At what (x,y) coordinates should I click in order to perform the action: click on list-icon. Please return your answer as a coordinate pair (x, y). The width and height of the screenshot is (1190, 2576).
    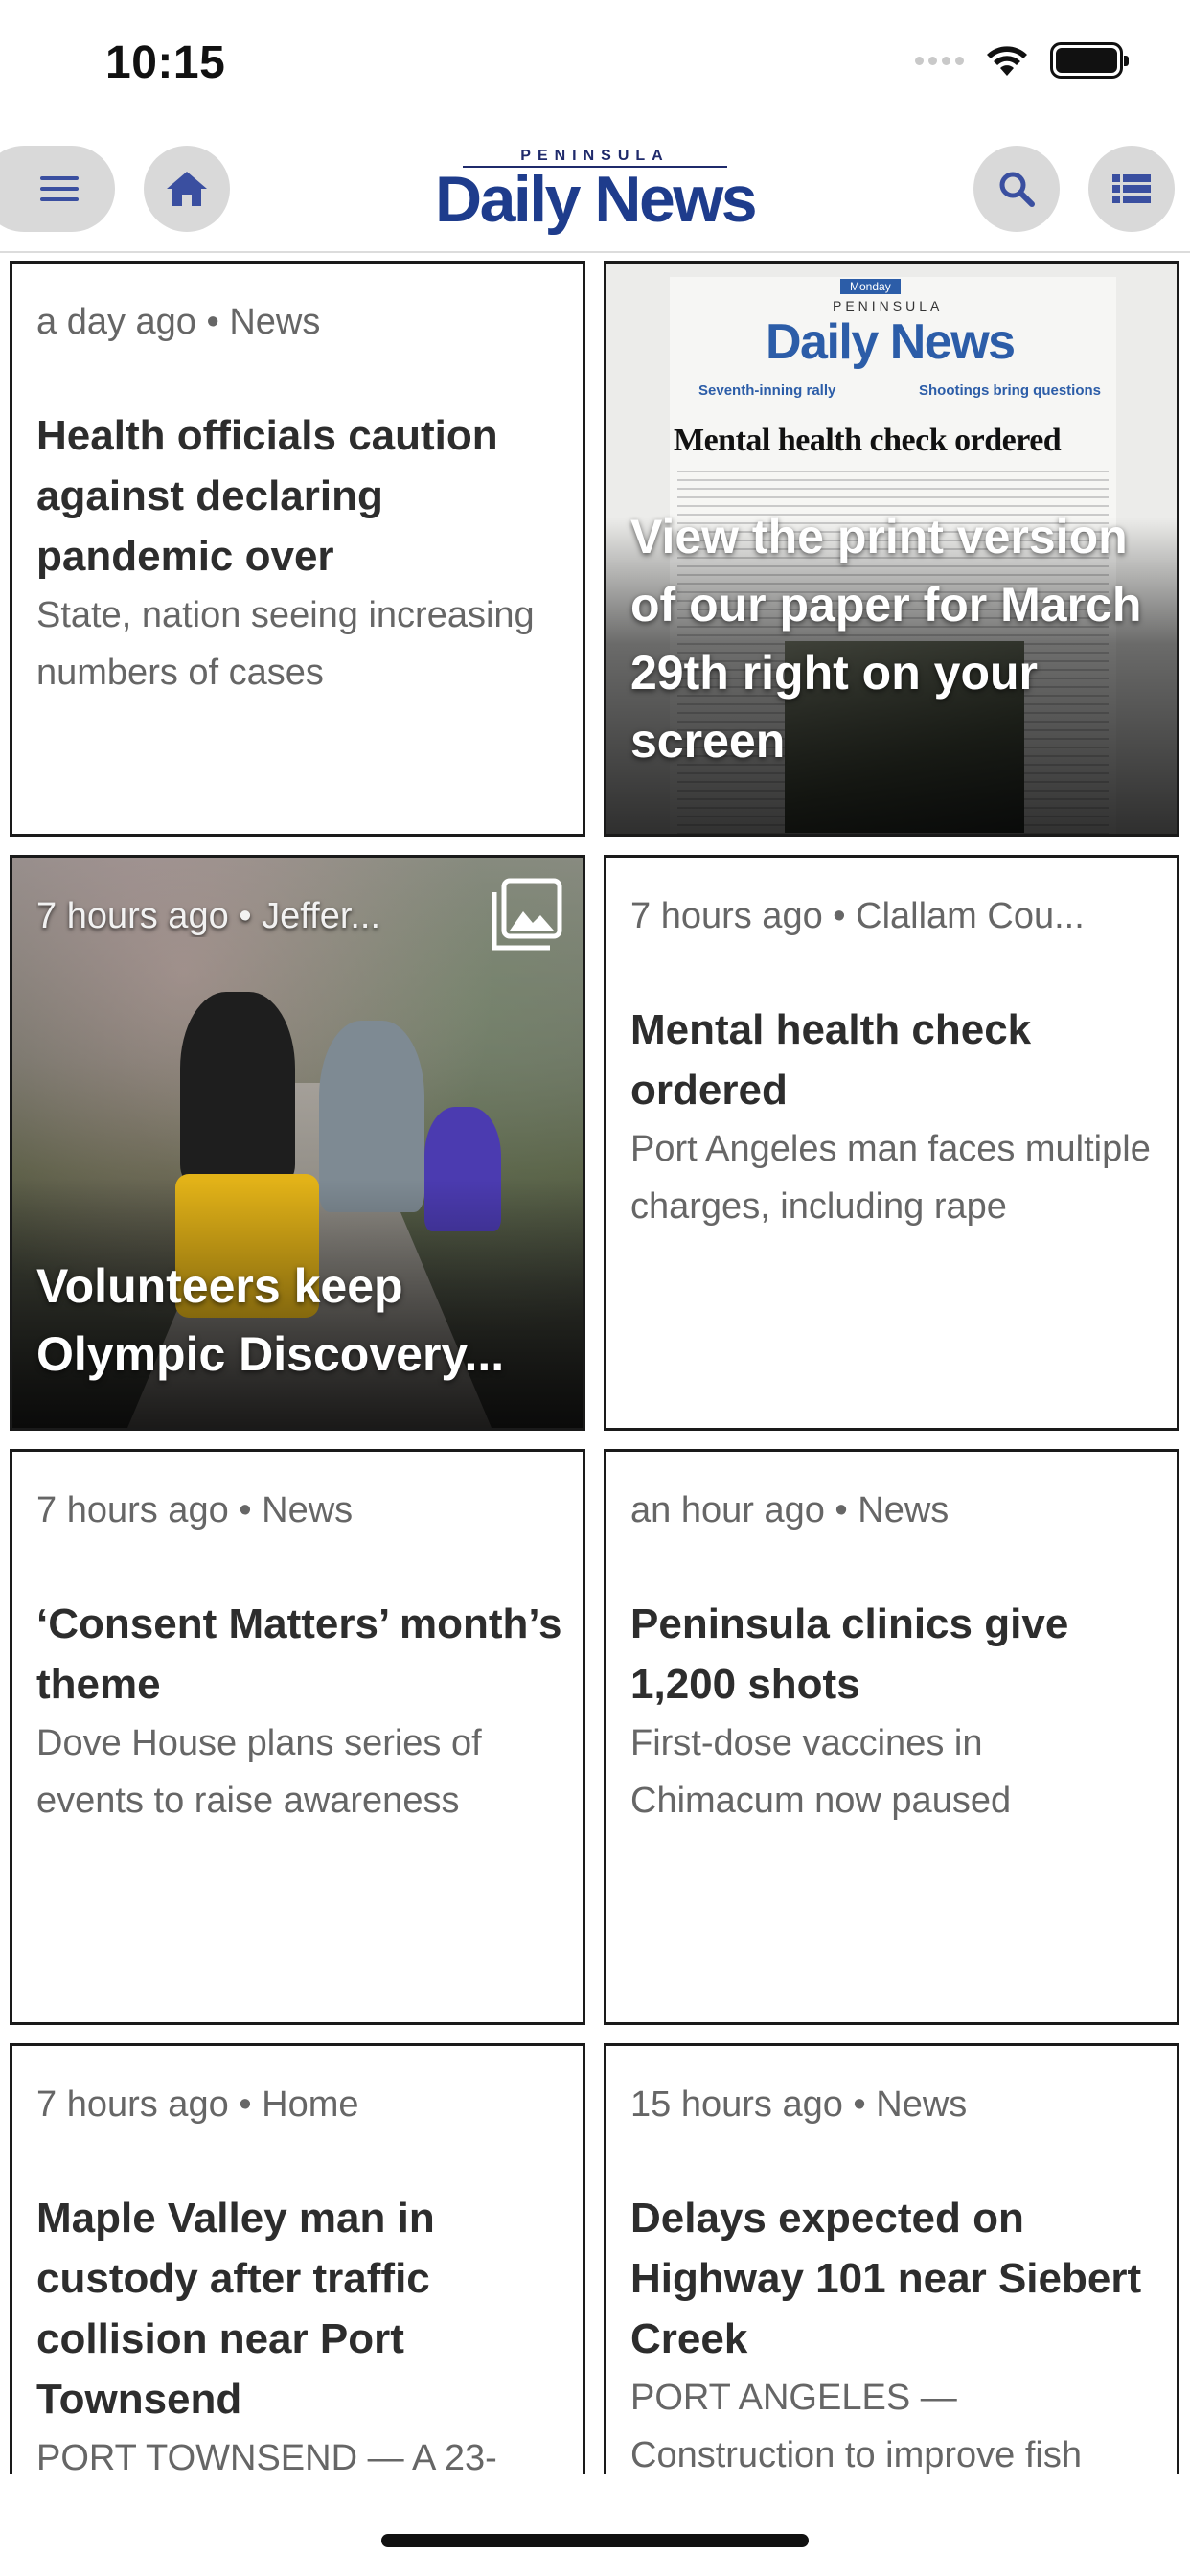
    Looking at the image, I should click on (1132, 188).